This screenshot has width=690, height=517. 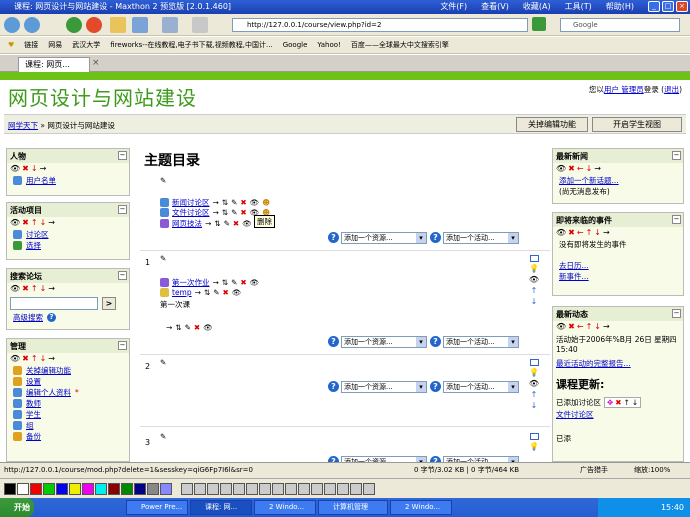 I want to click on menu-help: 帮助(H), so click(x=620, y=7).